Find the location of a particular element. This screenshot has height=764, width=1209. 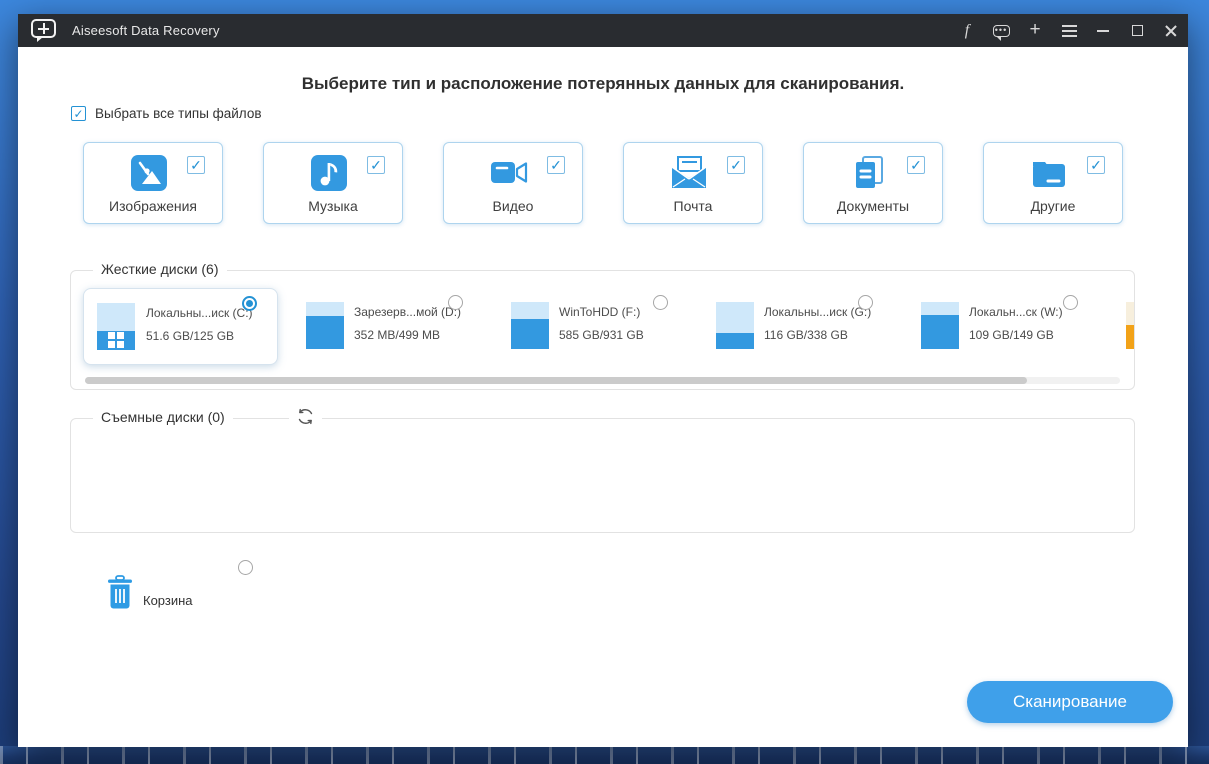

disk-size: 352 MB/499 MB is located at coordinates (397, 335).